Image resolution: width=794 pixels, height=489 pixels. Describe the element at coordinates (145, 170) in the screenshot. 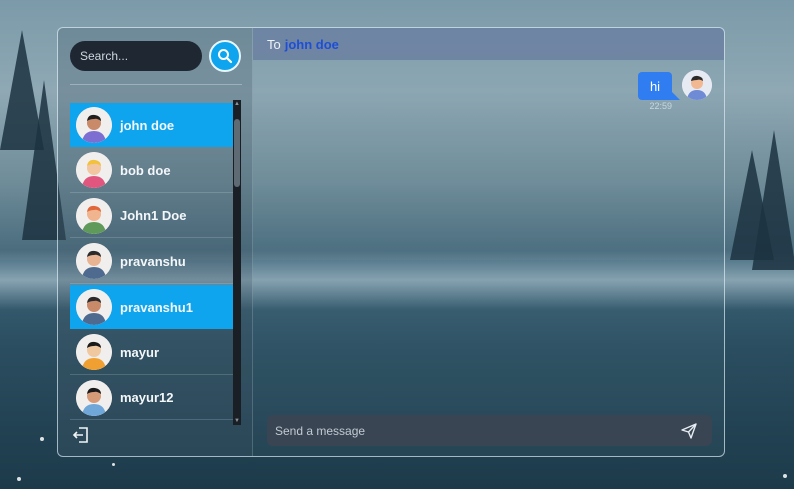

I see `contact-name: bob doe` at that location.